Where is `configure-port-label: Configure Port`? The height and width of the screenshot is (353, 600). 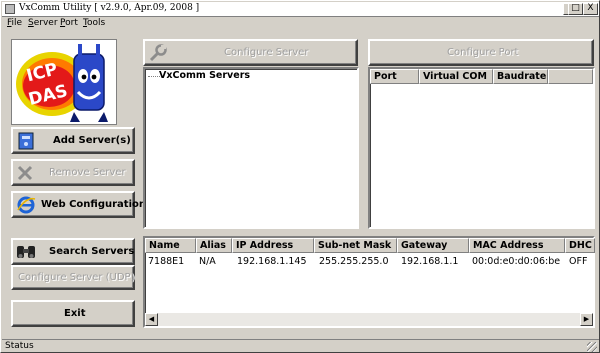
configure-port-label: Configure Port is located at coordinates (483, 52).